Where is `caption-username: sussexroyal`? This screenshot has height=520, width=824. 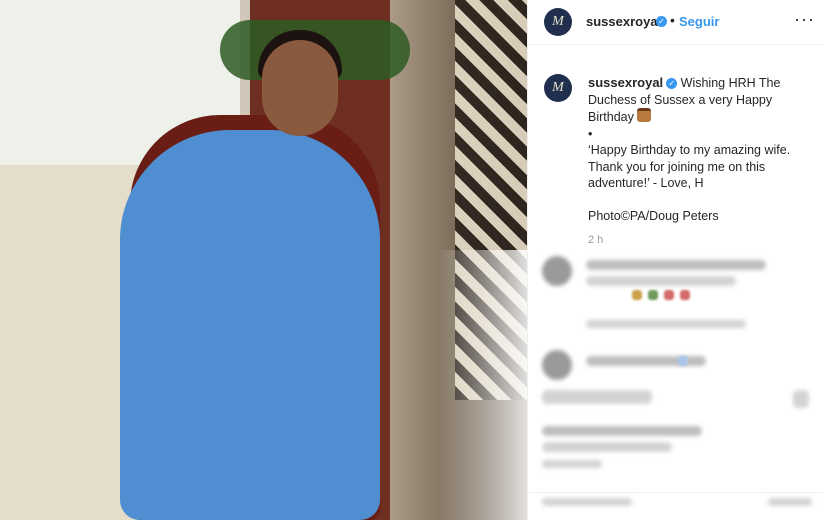
caption-username: sussexroyal is located at coordinates (625, 82).